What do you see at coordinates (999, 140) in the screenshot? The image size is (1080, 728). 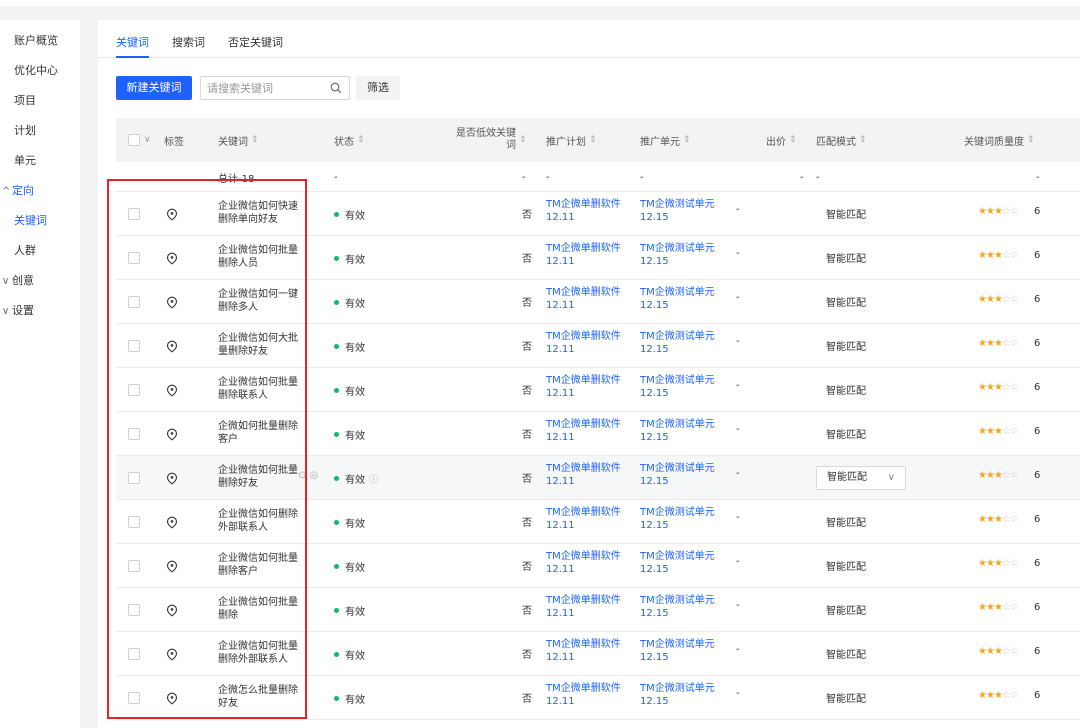 I see `column-quality: 关键词质量度 ⇕` at bounding box center [999, 140].